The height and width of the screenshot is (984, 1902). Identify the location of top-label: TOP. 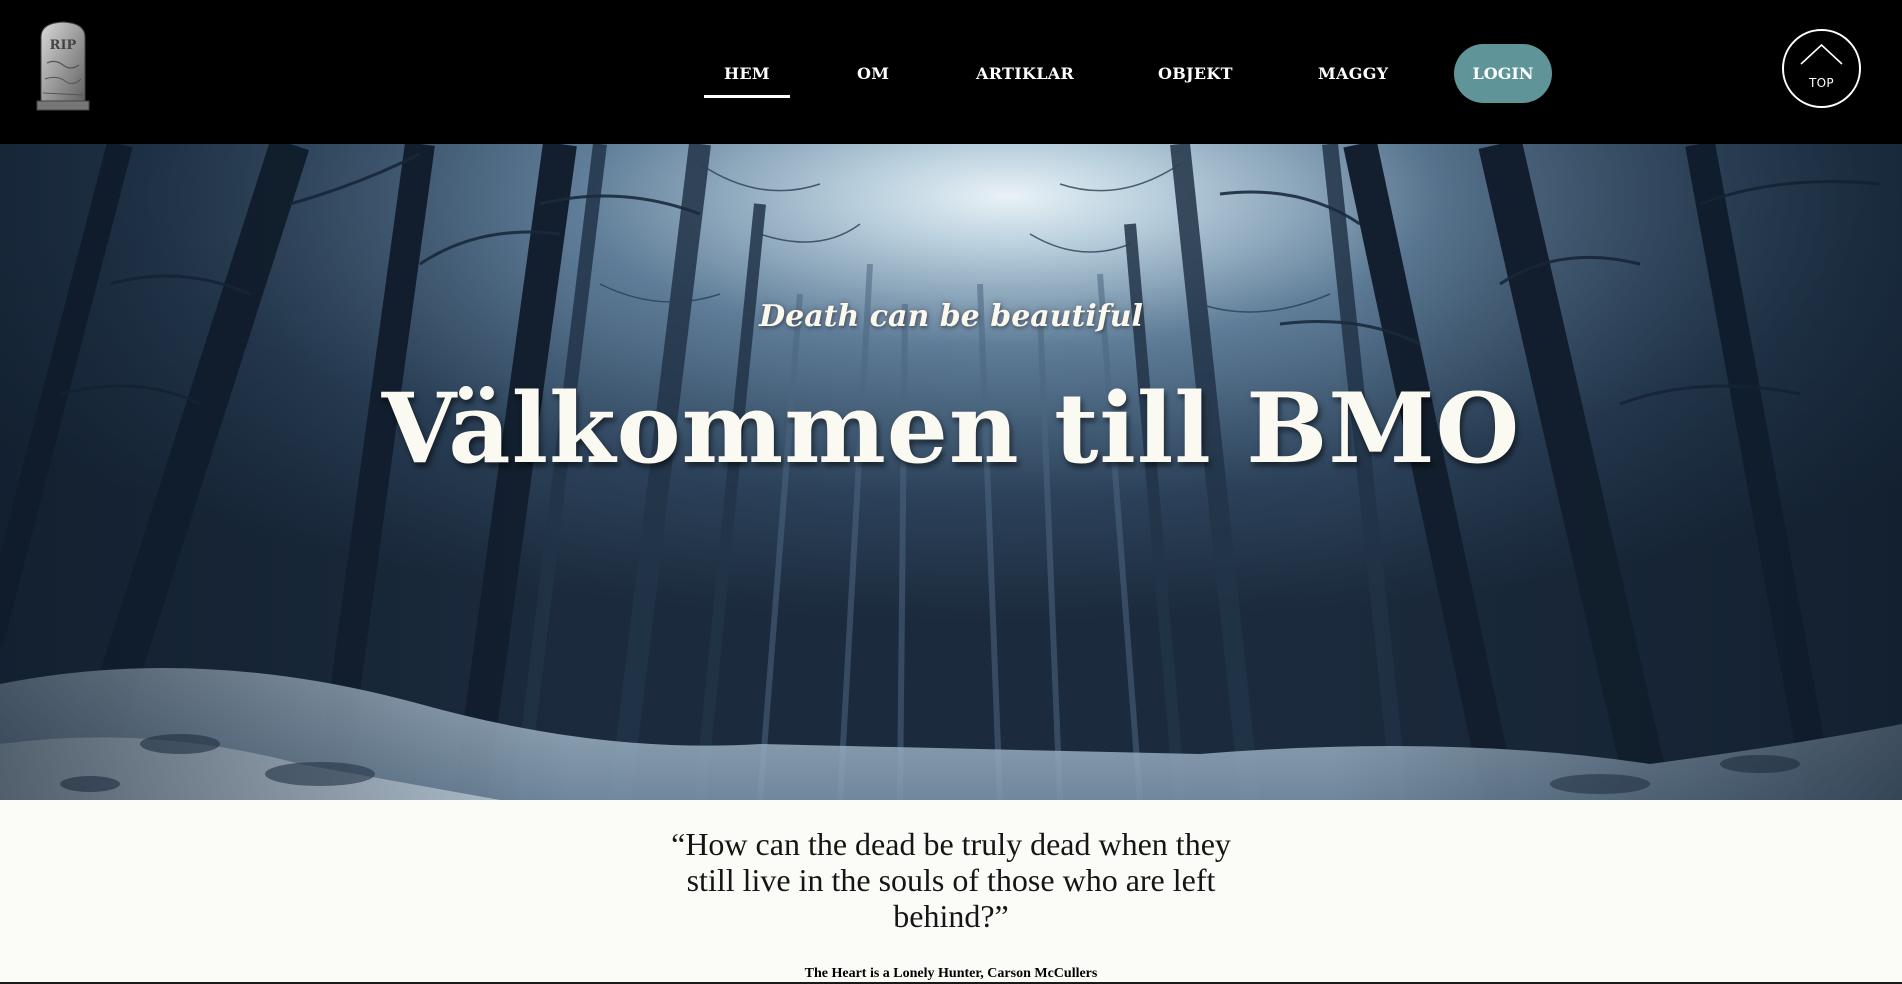
(1821, 83).